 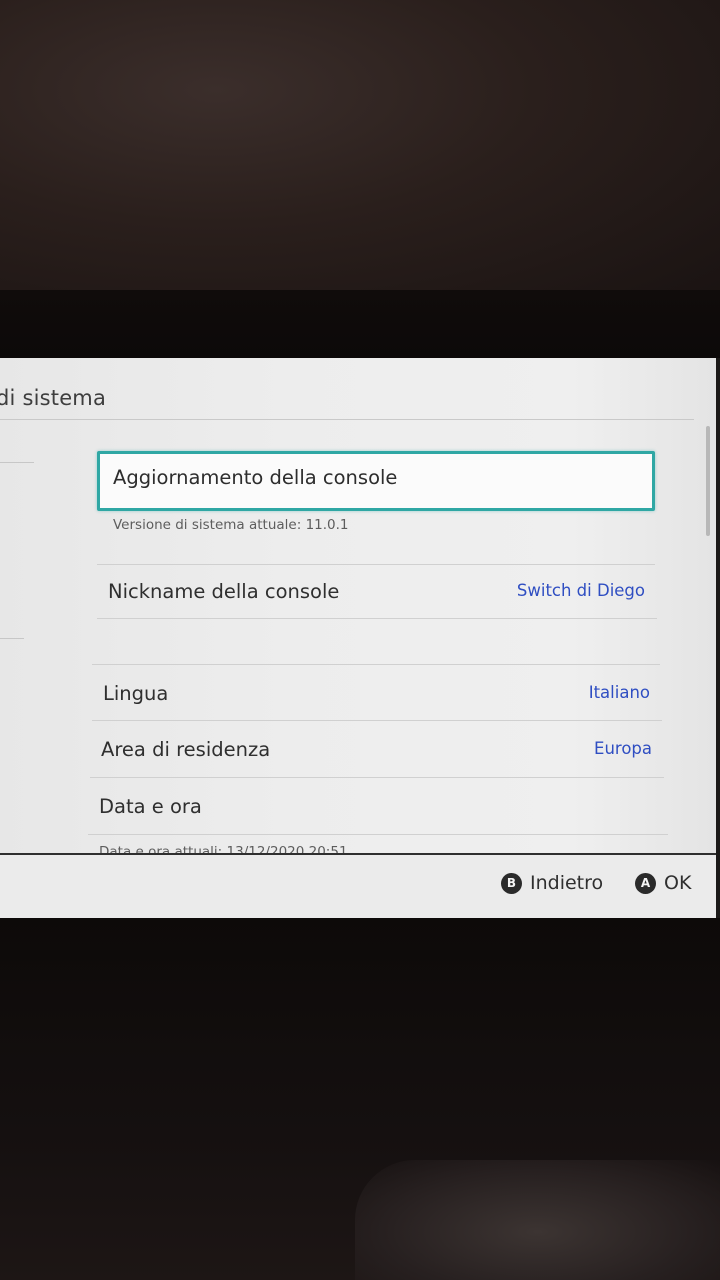 I want to click on console-nickname-value: Switch di Diego, so click(x=580, y=590).